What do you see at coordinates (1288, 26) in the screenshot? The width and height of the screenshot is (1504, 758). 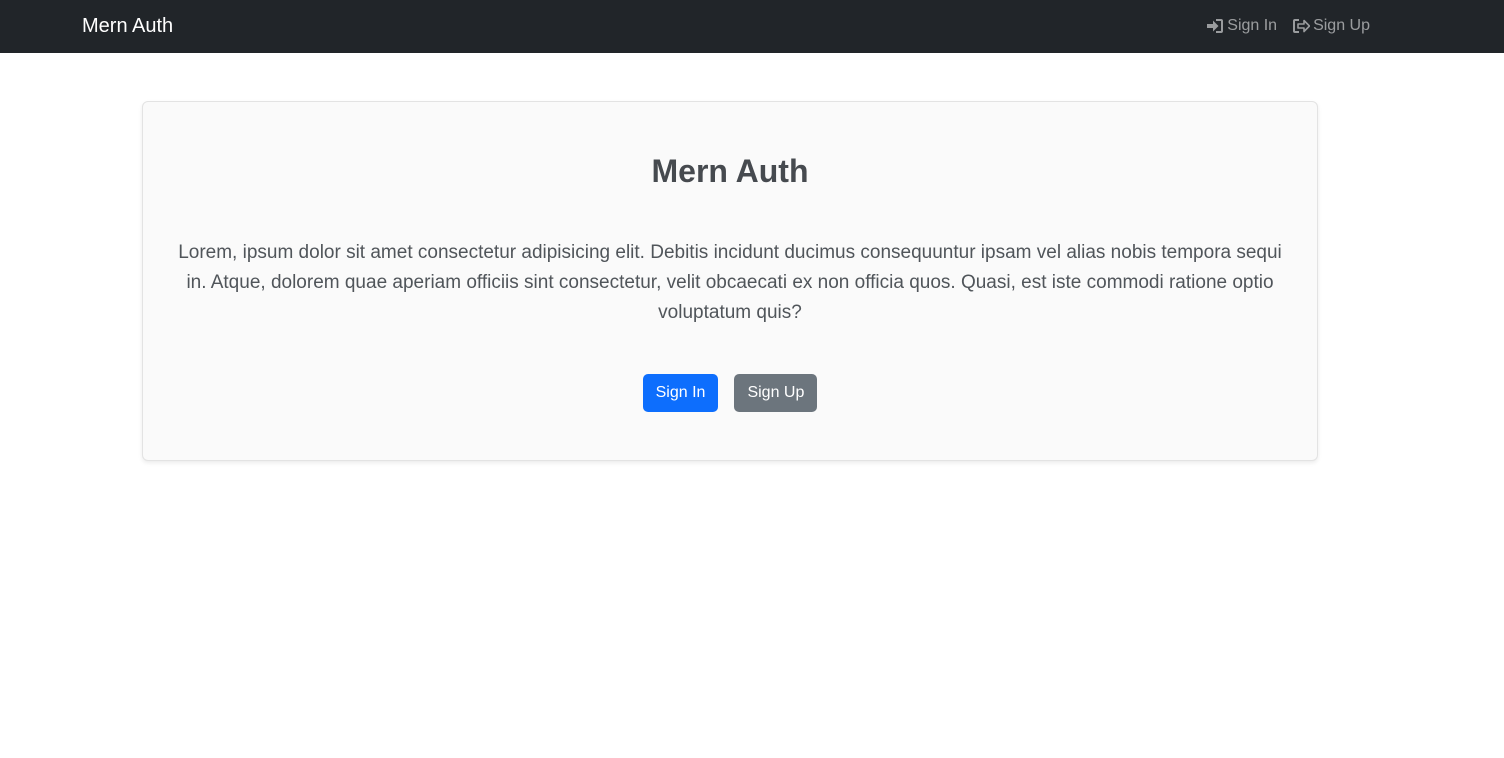 I see `nav-links: Sign In Sign Up` at bounding box center [1288, 26].